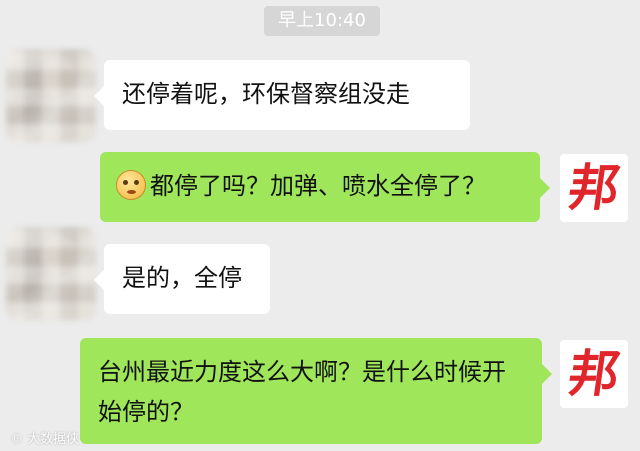 The image size is (640, 451). What do you see at coordinates (53, 439) in the screenshot?
I see `watermark-text: 大数据侠` at bounding box center [53, 439].